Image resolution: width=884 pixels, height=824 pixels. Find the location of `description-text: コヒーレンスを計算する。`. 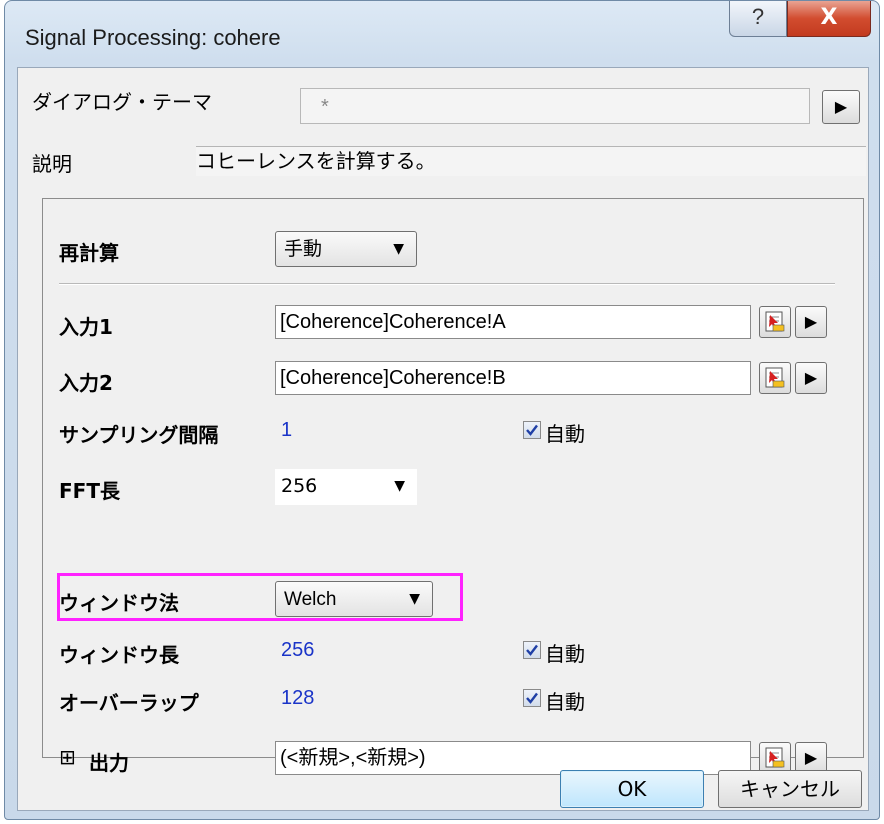

description-text: コヒーレンスを計算する。 is located at coordinates (531, 161).